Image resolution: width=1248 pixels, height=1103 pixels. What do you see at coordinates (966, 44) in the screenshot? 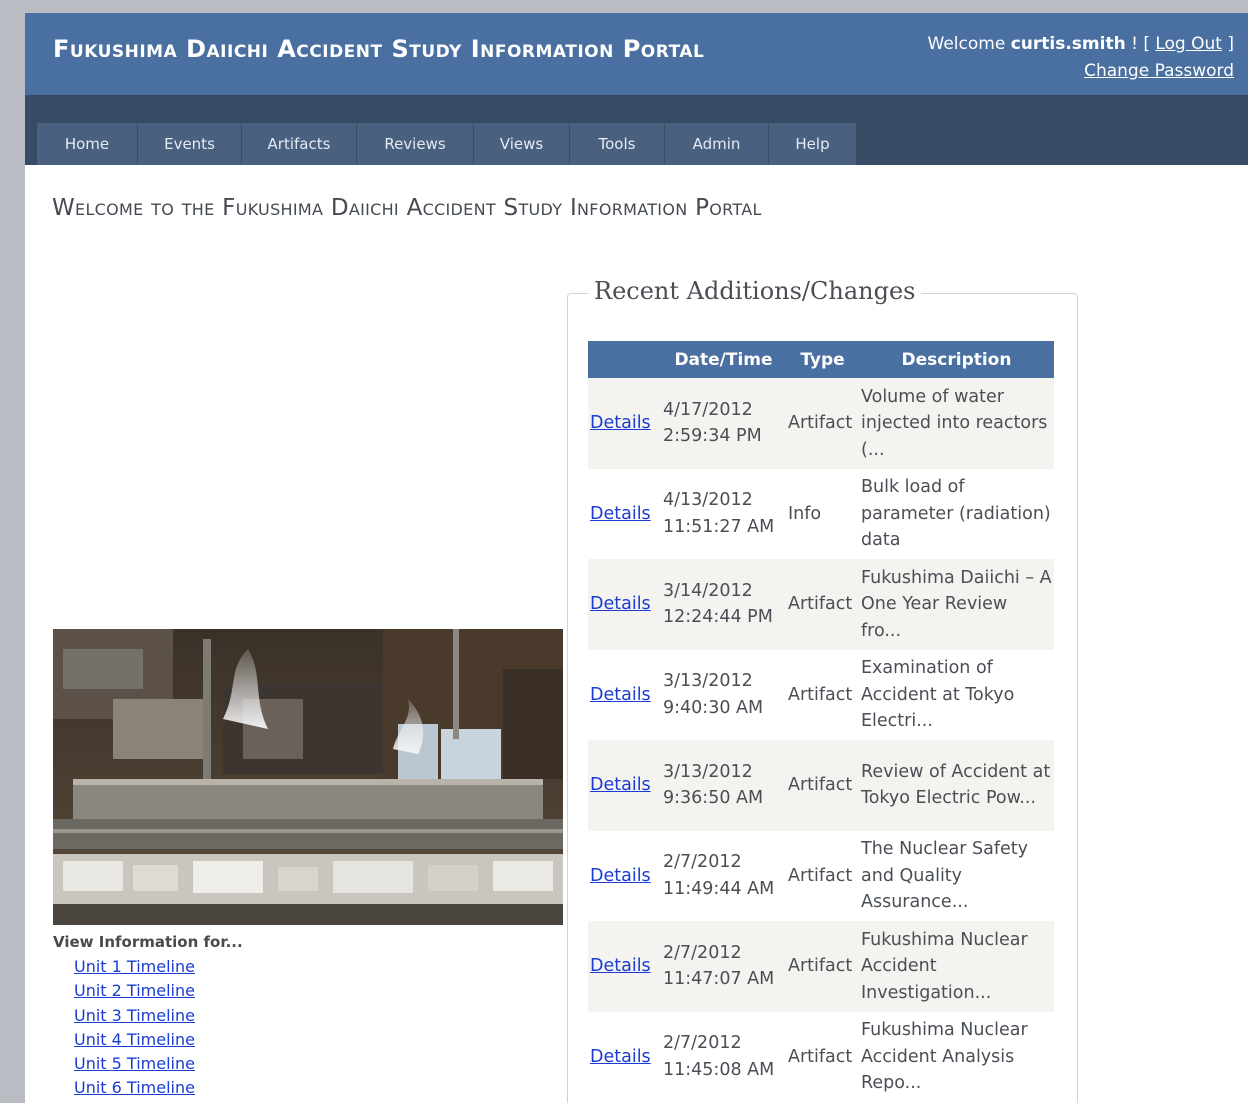
I see `welcome-prefix: Welcome` at bounding box center [966, 44].